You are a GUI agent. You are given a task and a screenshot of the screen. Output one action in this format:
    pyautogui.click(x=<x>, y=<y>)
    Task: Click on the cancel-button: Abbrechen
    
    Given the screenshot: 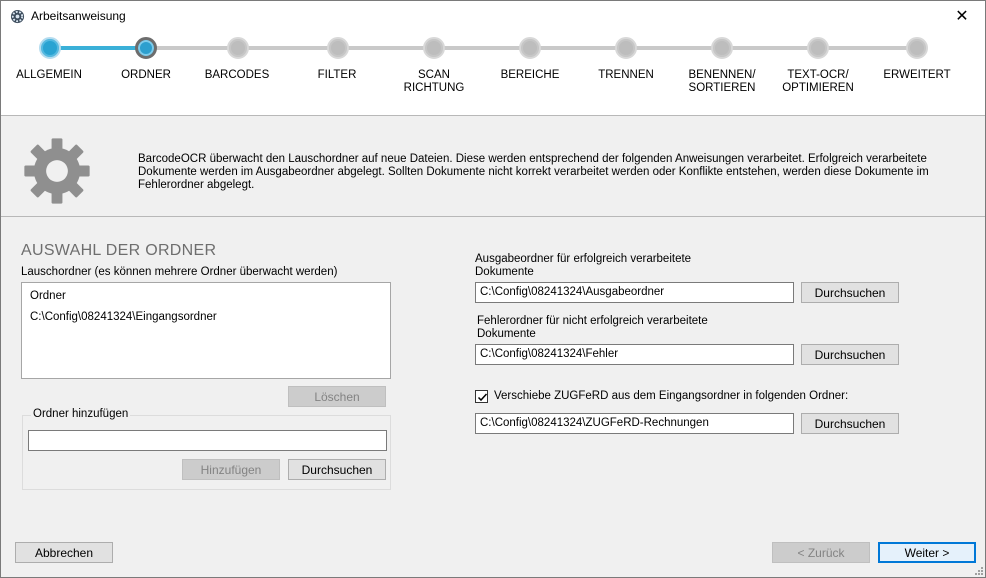 What is the action you would take?
    pyautogui.click(x=64, y=552)
    